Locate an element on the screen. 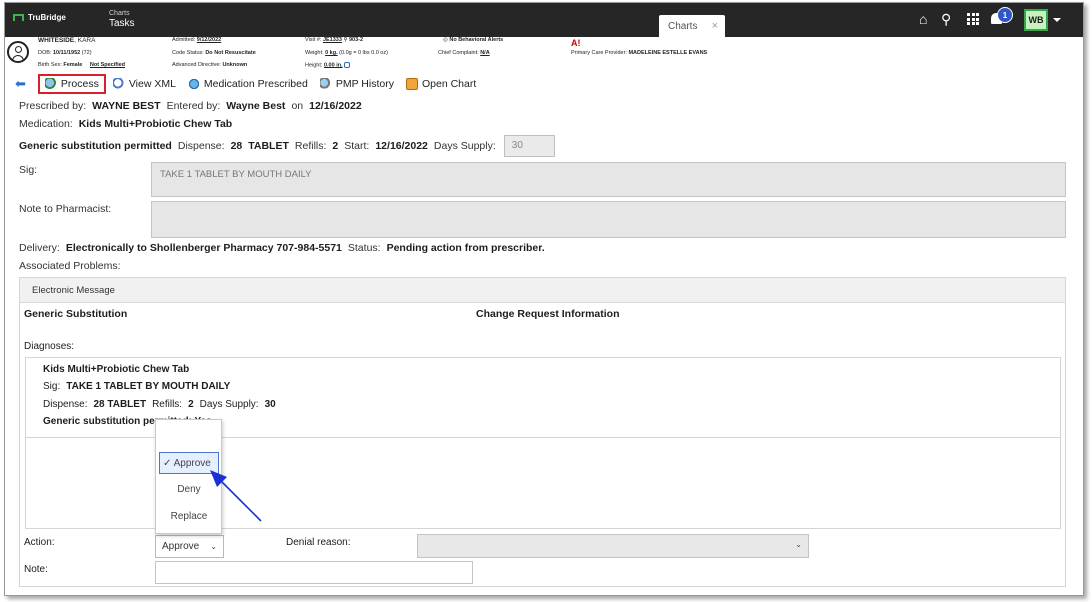 The image size is (1092, 602). days-supply-field: 30 is located at coordinates (529, 146).